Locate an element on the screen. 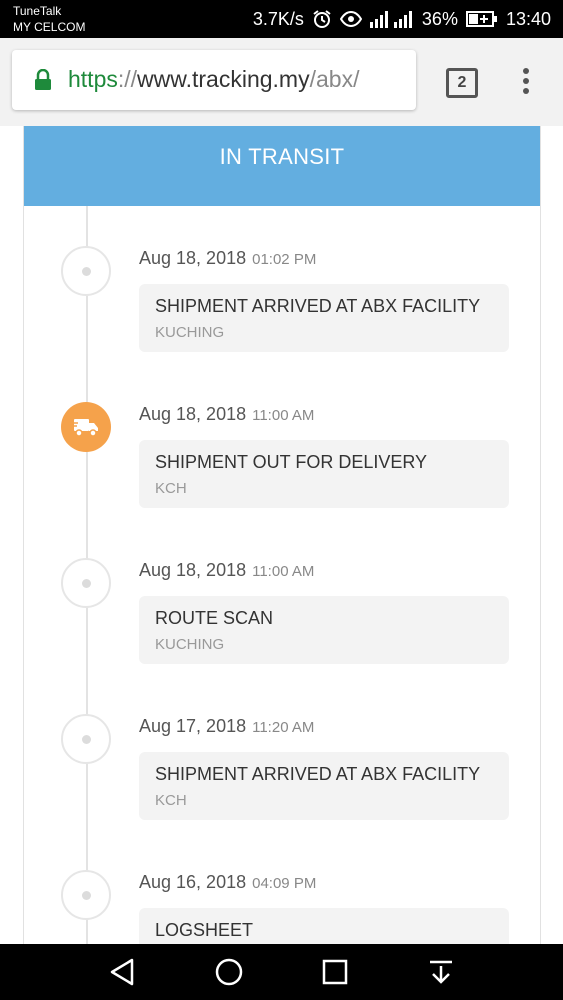 The image size is (563, 1000). event-datetime: Aug 18, 2018 01:02 PM is located at coordinates (227, 258).